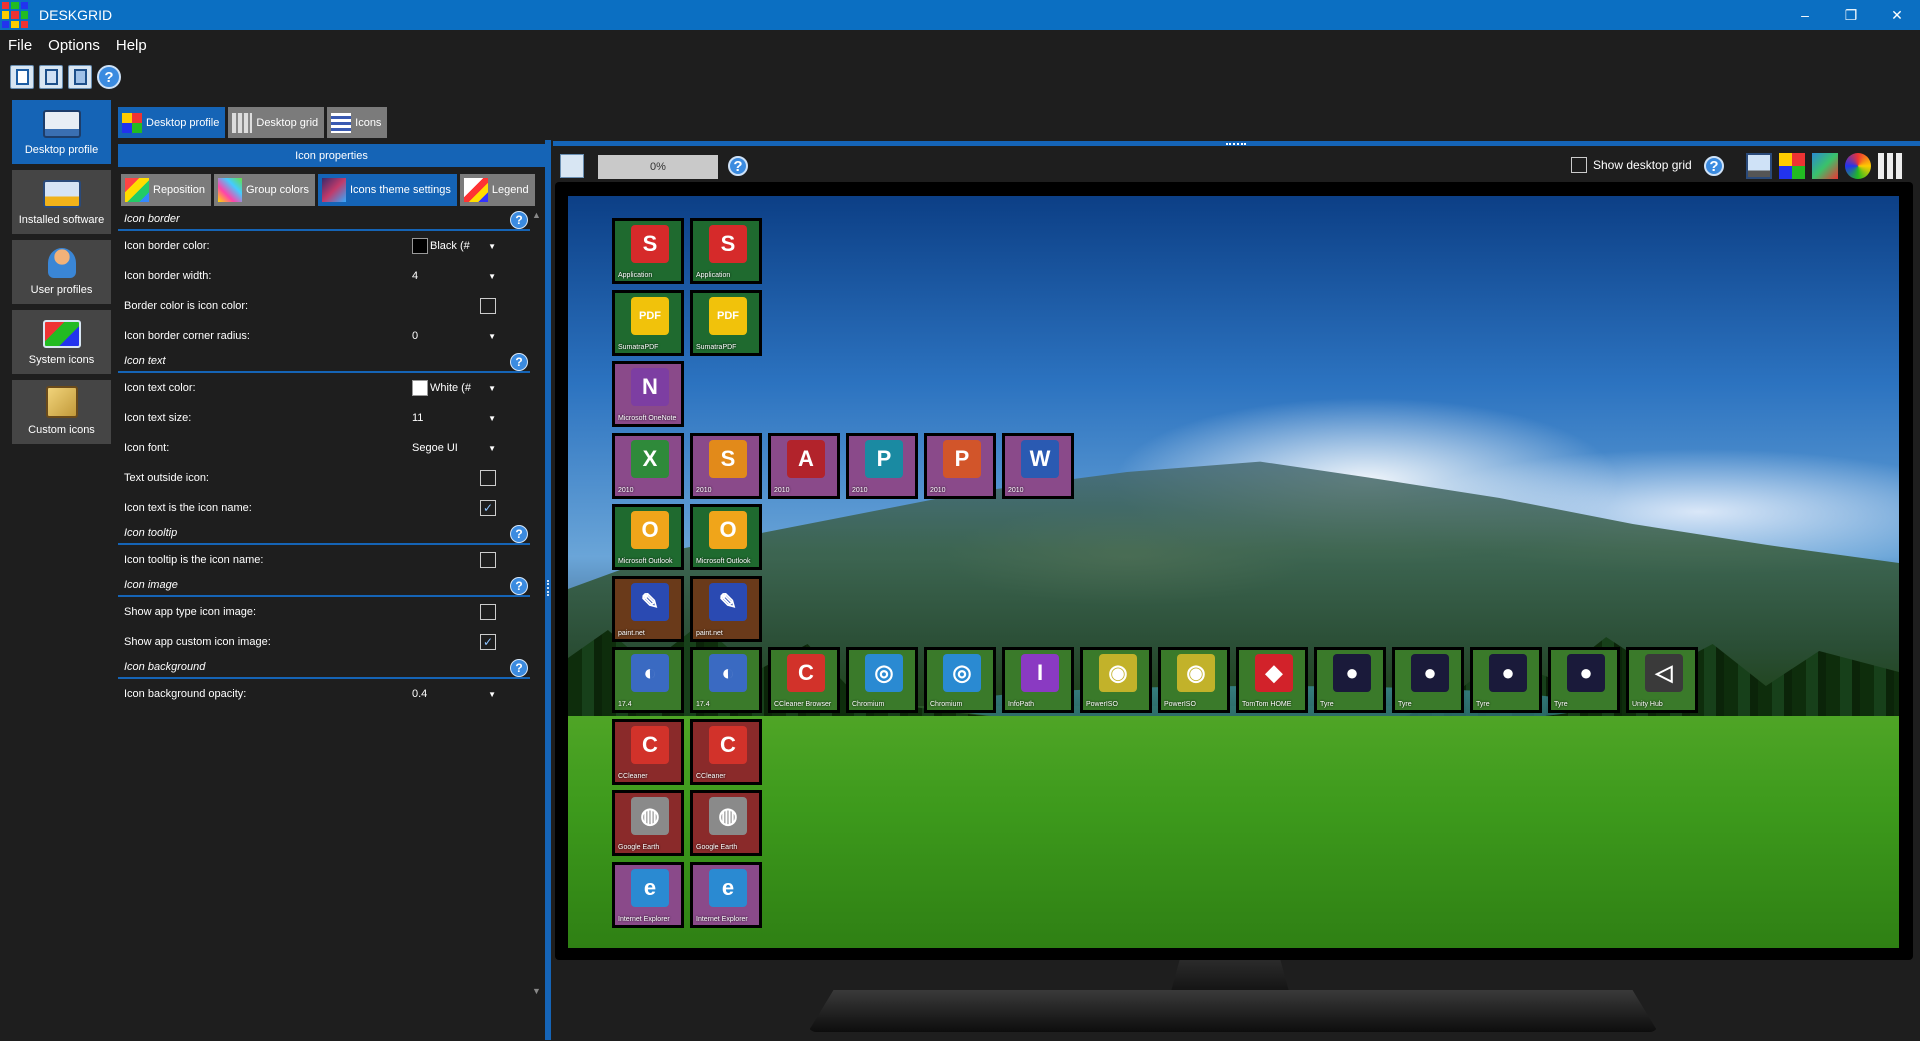  I want to click on preview-help-button: ?, so click(738, 166).